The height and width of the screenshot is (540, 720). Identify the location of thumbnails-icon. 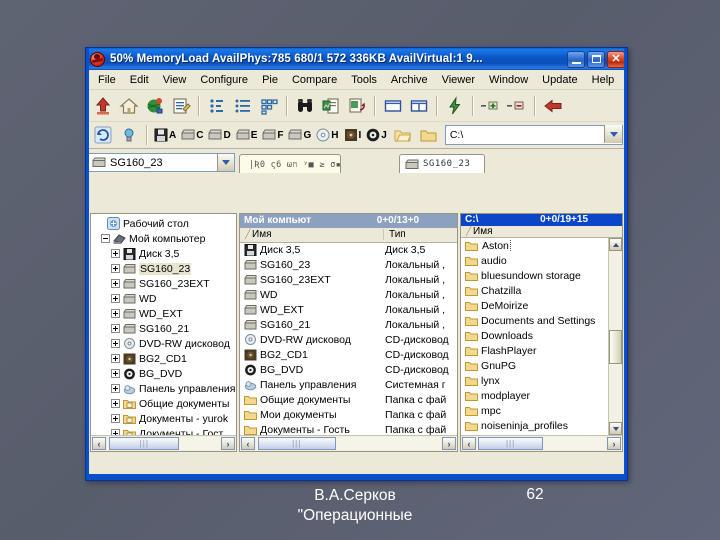
(268, 105).